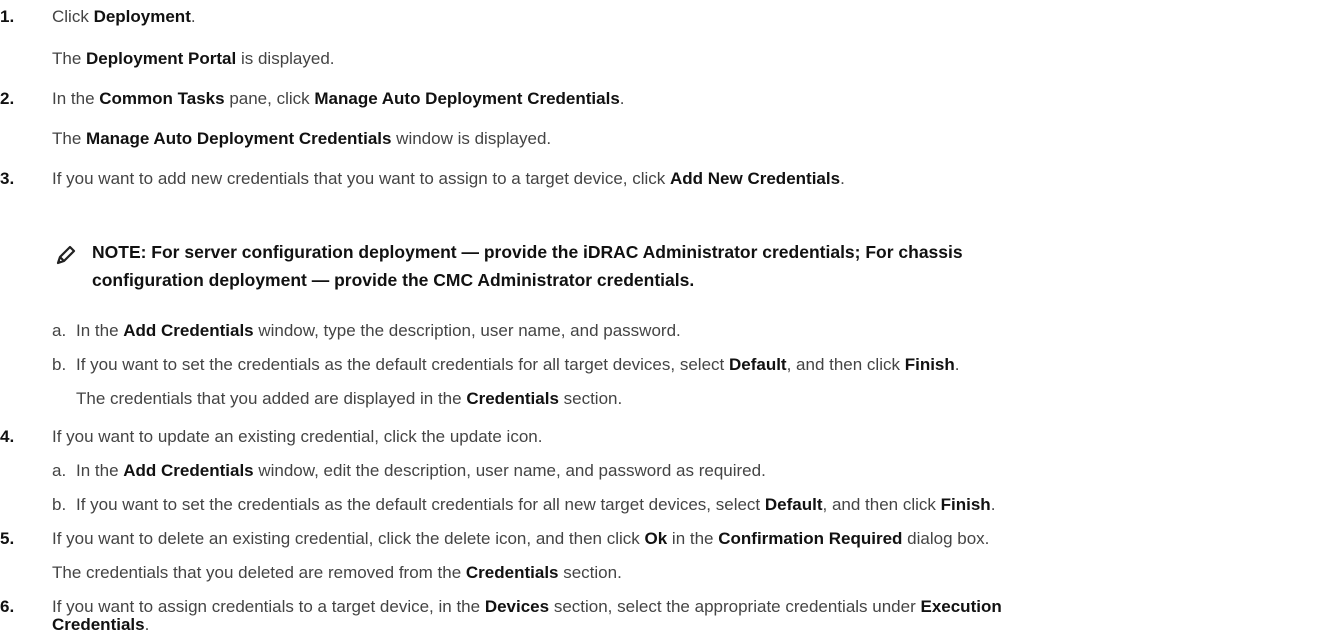 Image resolution: width=1337 pixels, height=636 pixels. What do you see at coordinates (161, 58) in the screenshot?
I see `ui-term: Deployment Portal` at bounding box center [161, 58].